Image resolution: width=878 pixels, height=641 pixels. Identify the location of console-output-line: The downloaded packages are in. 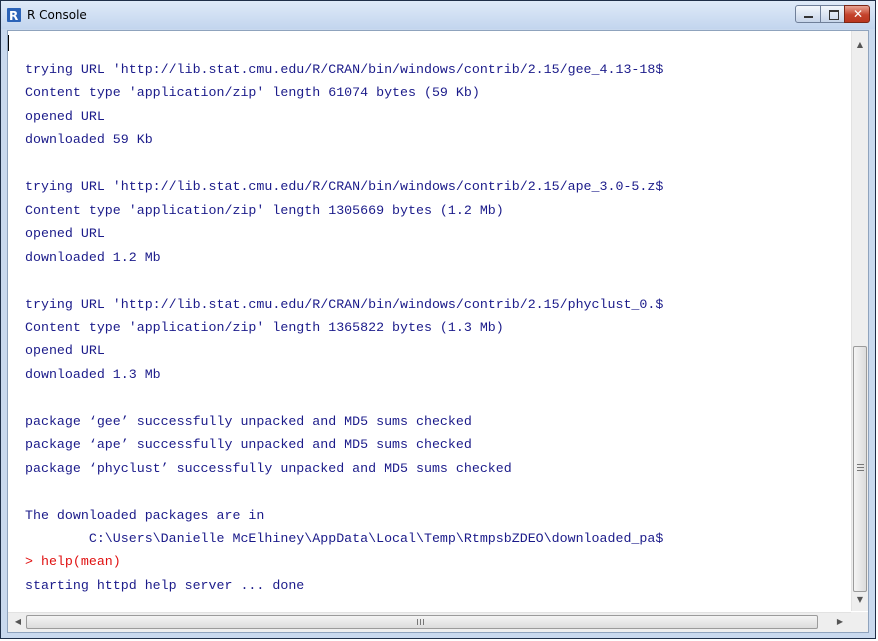
(145, 515).